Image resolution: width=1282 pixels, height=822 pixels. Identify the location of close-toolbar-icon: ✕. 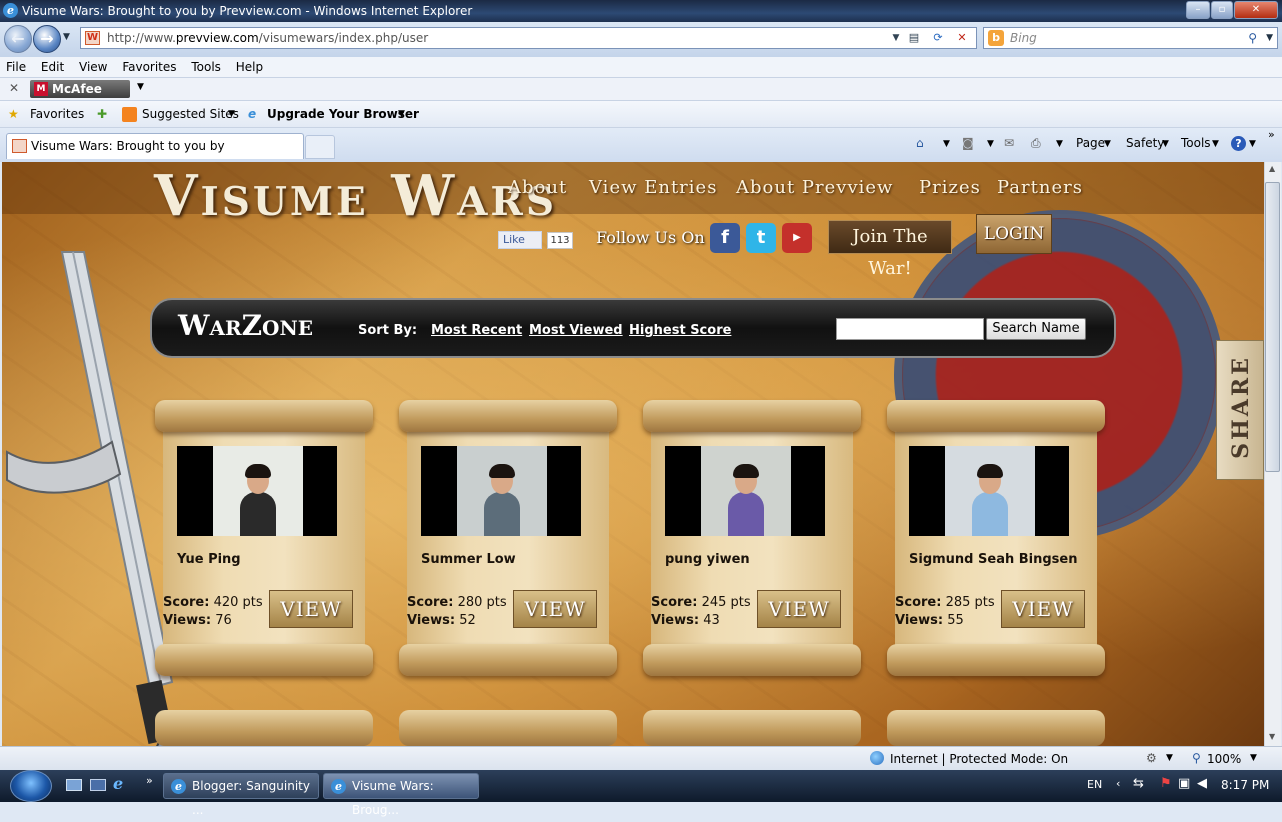
(14, 88).